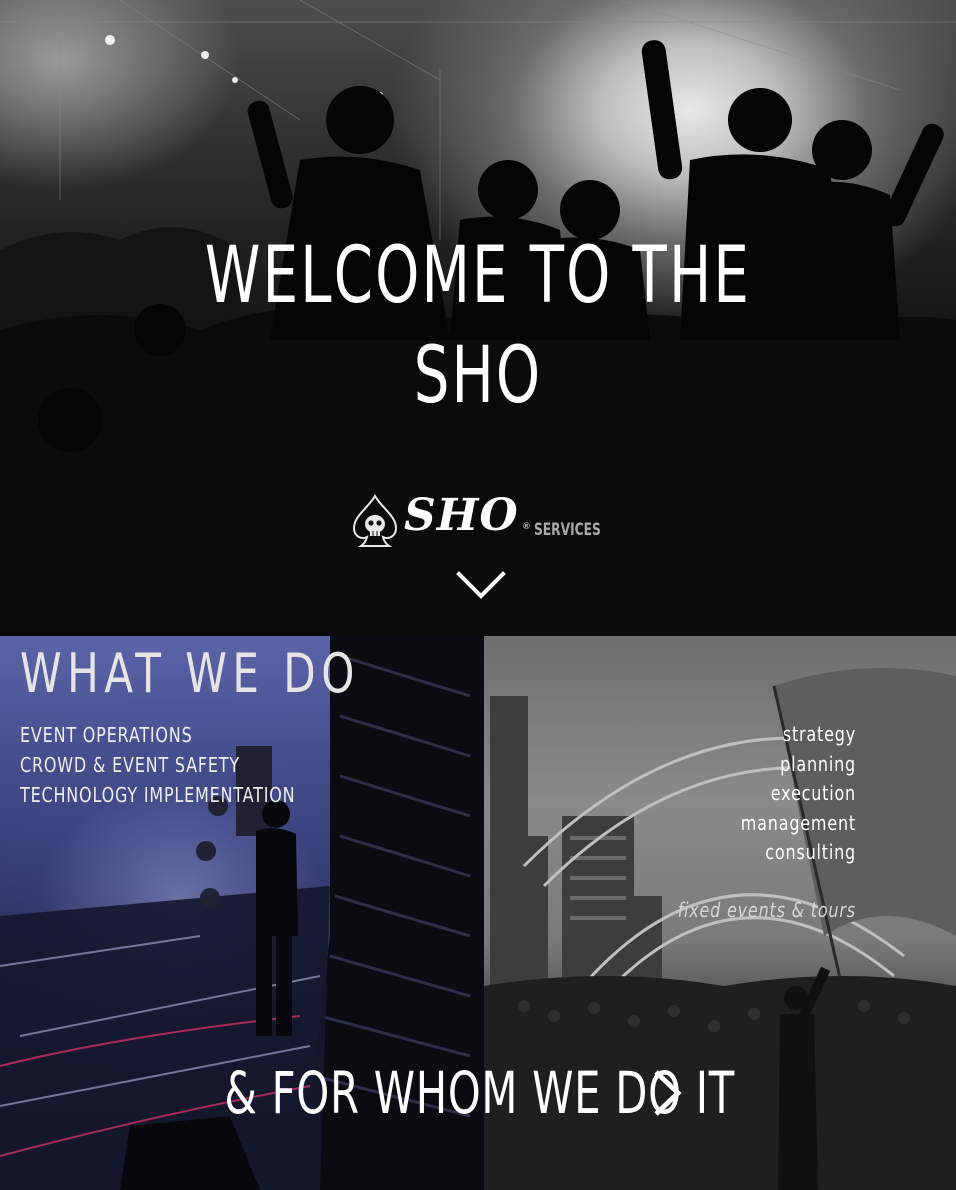  I want to click on brand-subtitle: SERVICES, so click(567, 530).